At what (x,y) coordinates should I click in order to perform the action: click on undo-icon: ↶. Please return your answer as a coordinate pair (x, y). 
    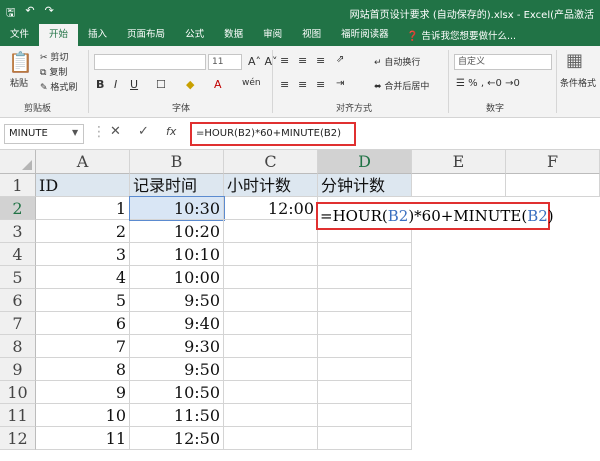
    Looking at the image, I should click on (29, 13).